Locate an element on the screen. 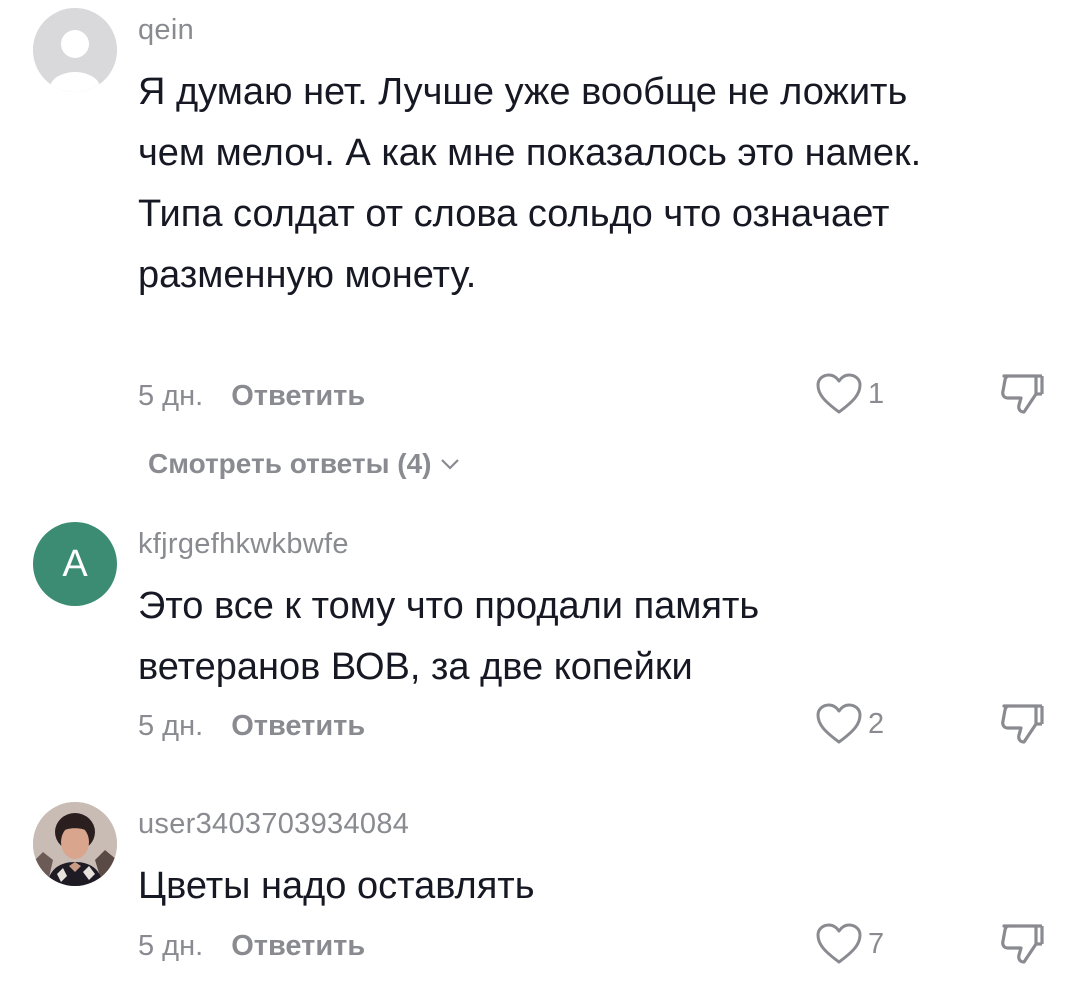 The image size is (1080, 983). comment-username: user3403703934084 is located at coordinates (273, 824).